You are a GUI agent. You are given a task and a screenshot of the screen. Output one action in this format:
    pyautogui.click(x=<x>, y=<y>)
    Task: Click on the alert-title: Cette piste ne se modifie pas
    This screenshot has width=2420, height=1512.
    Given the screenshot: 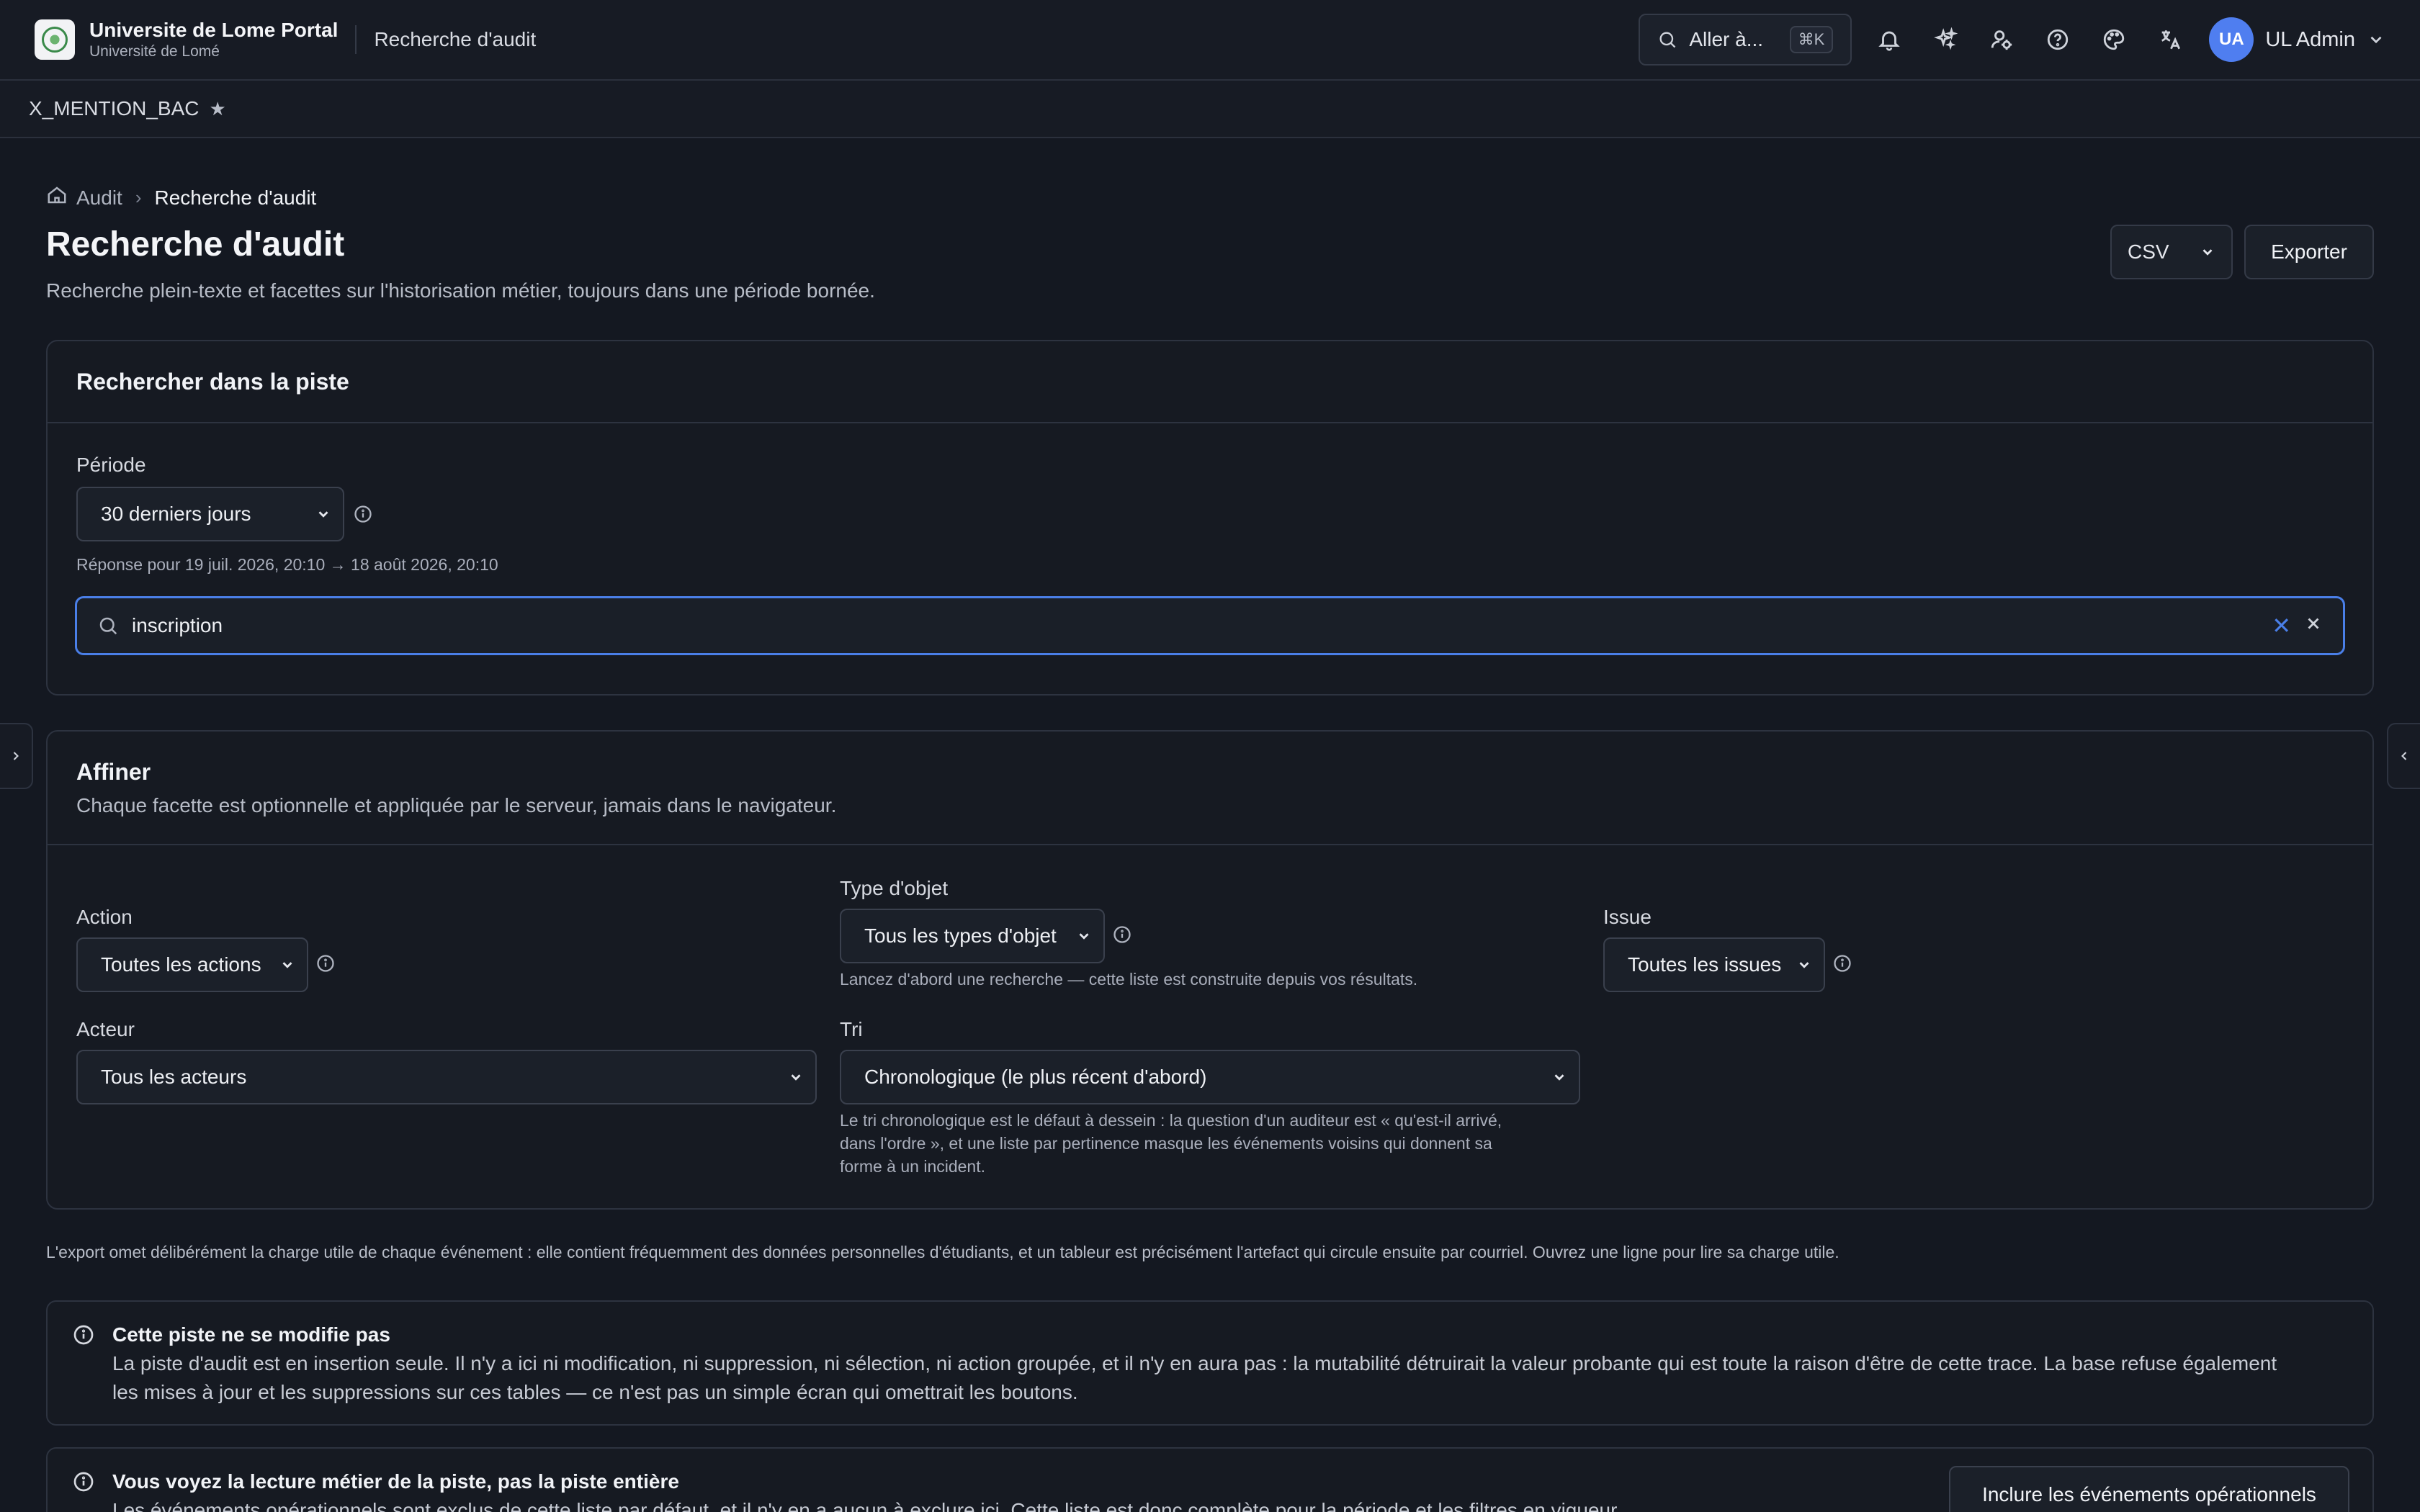 What is the action you would take?
    pyautogui.click(x=251, y=1334)
    